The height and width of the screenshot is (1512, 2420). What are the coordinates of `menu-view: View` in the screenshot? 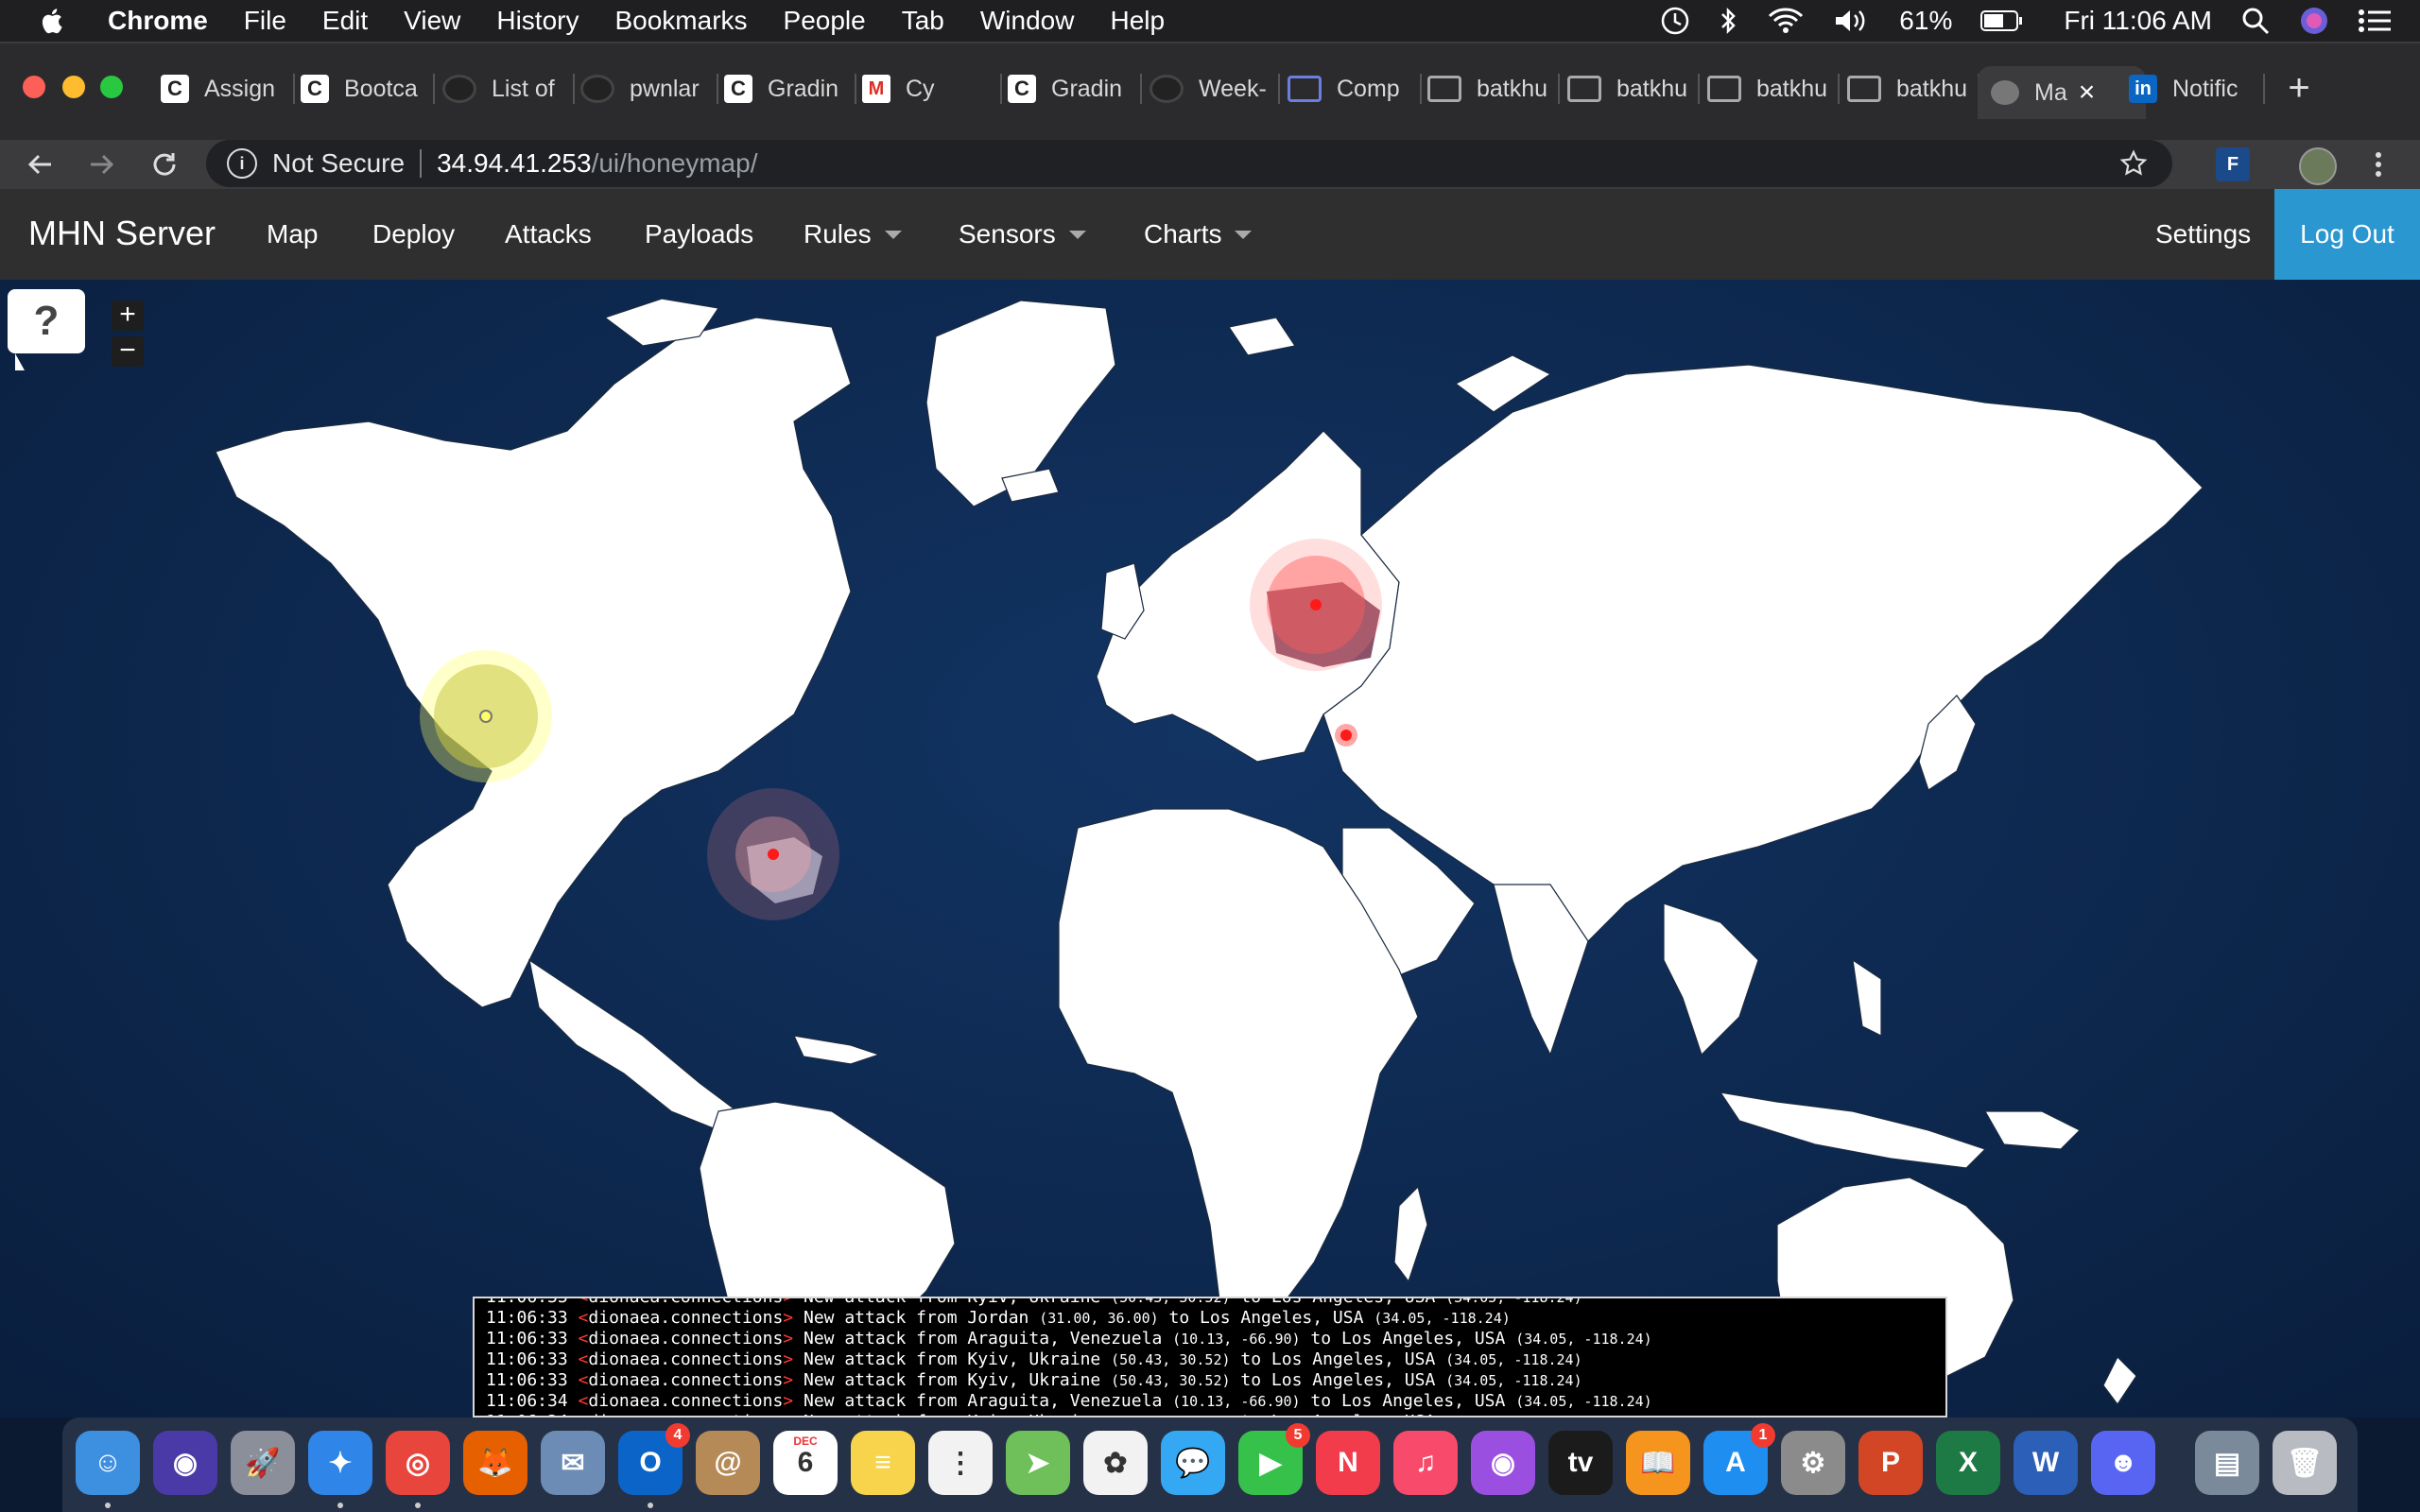 It's located at (432, 21).